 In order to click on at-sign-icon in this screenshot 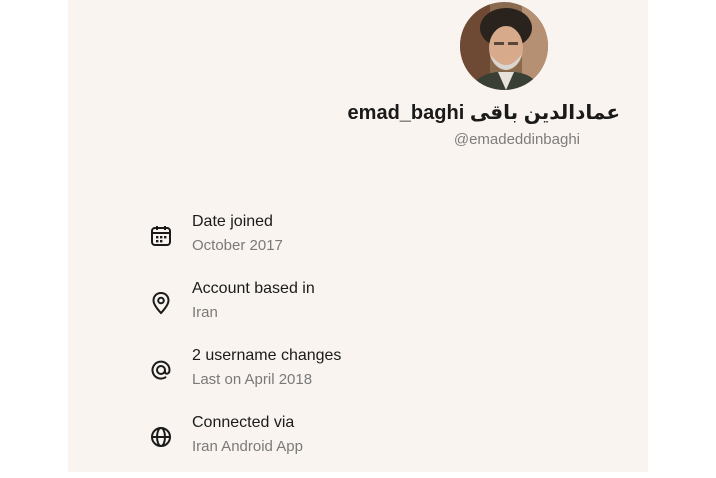, I will do `click(161, 370)`.